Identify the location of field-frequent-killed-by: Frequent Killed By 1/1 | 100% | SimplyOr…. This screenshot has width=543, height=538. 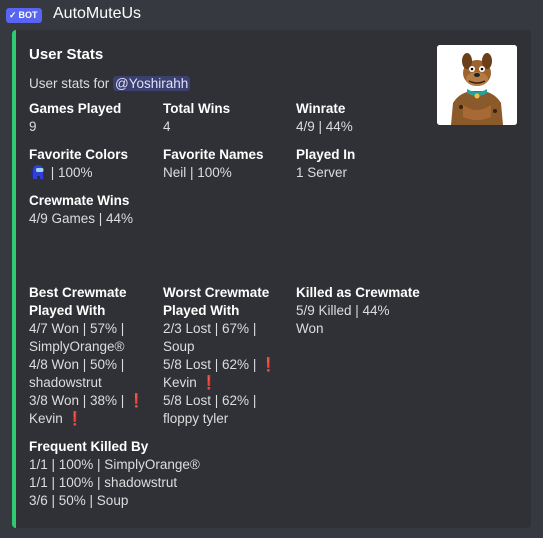
(179, 474).